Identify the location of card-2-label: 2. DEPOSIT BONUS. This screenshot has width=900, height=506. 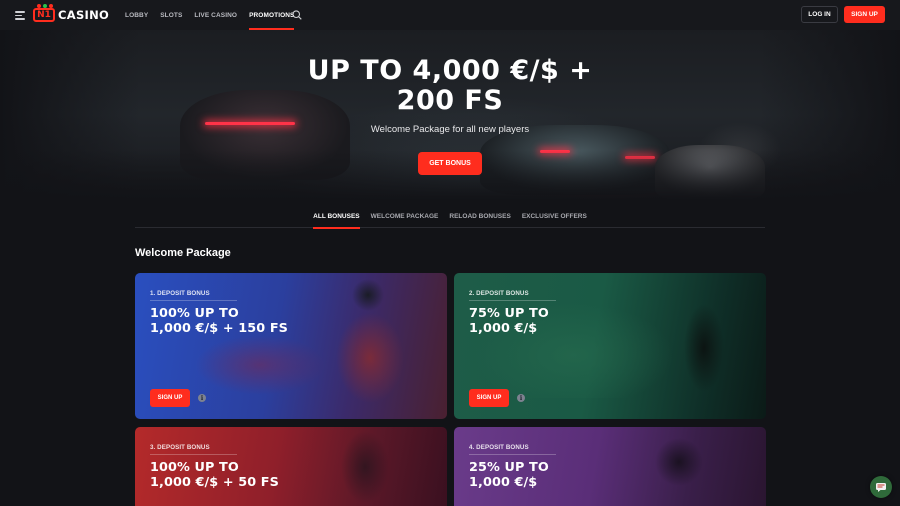
(499, 293).